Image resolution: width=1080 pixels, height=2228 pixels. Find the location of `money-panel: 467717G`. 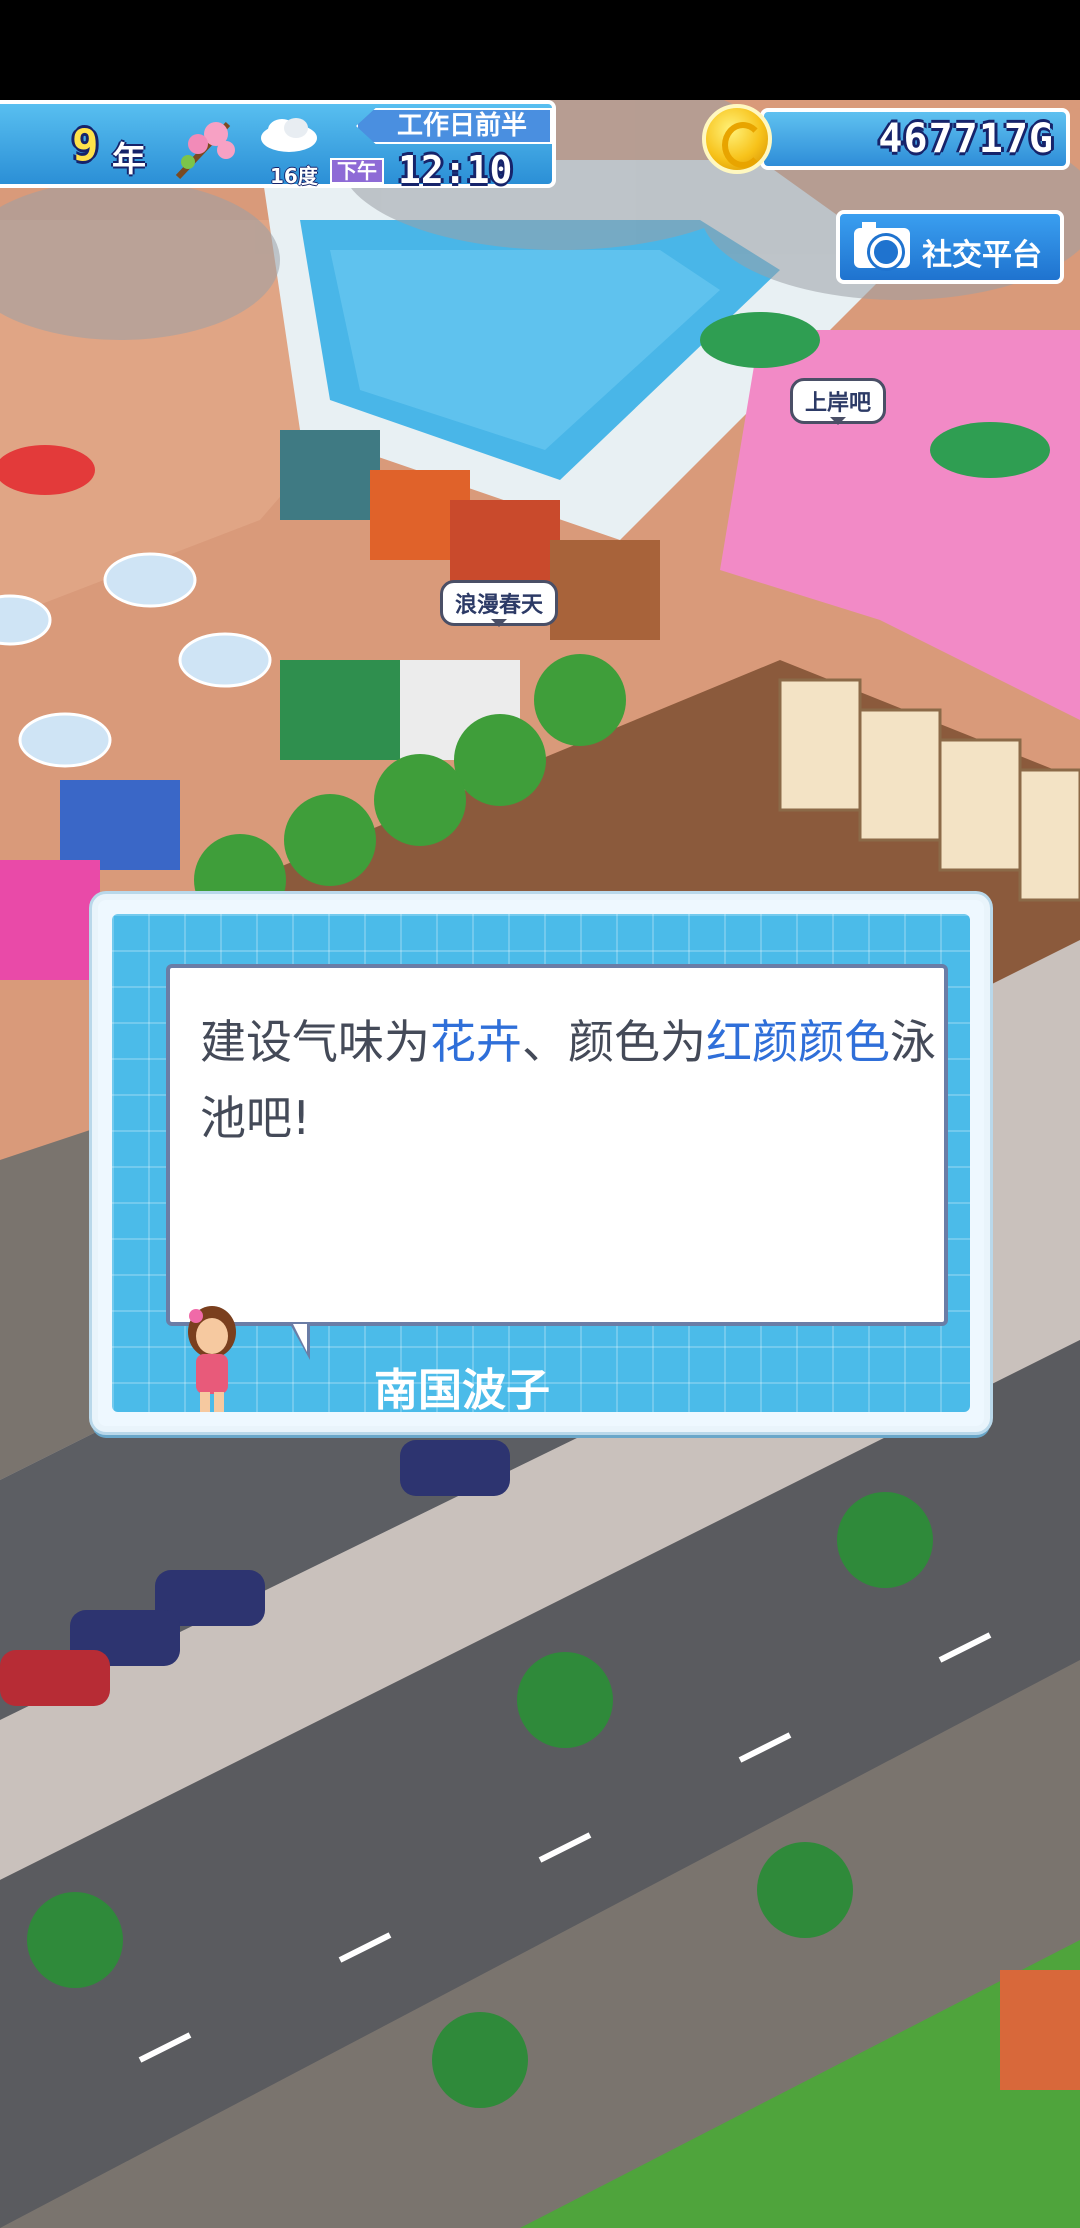

money-panel: 467717G is located at coordinates (915, 139).